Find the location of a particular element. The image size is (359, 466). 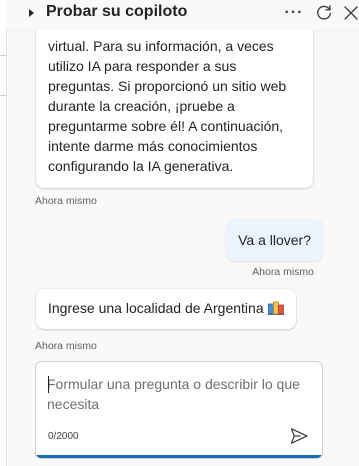

close-icon is located at coordinates (349, 13).